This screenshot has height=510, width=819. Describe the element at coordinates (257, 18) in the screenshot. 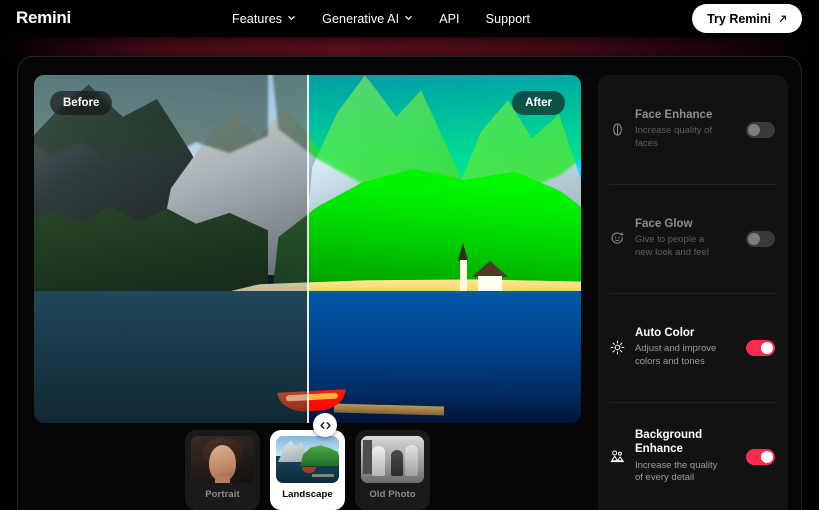

I see `nav-item-features-label: Features` at that location.